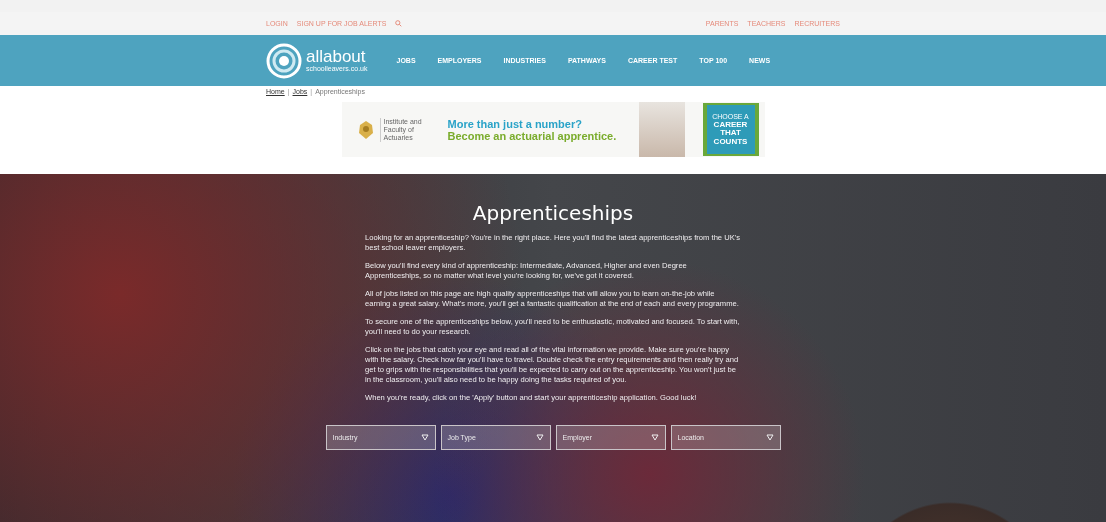 The width and height of the screenshot is (1106, 522). What do you see at coordinates (730, 125) in the screenshot?
I see `badge-text: CAREER` at bounding box center [730, 125].